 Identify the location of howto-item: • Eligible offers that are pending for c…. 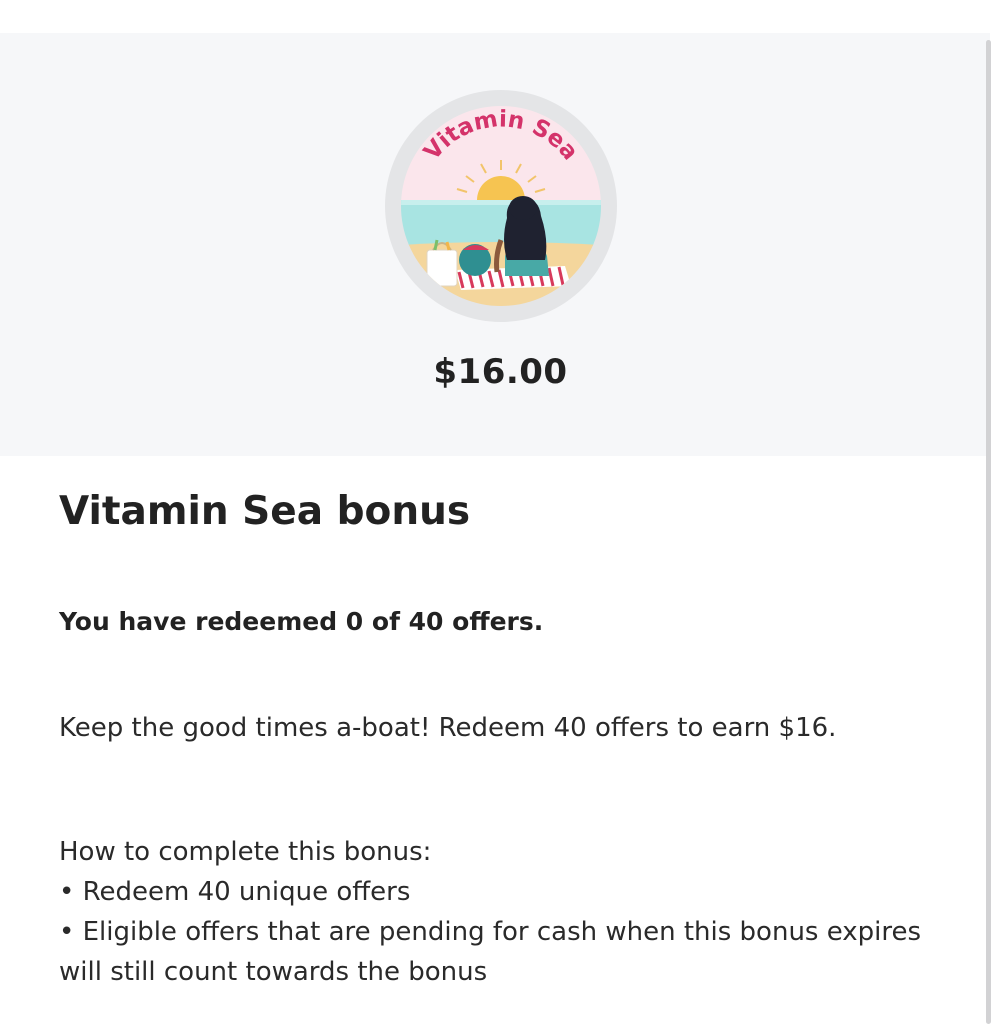
(490, 952).